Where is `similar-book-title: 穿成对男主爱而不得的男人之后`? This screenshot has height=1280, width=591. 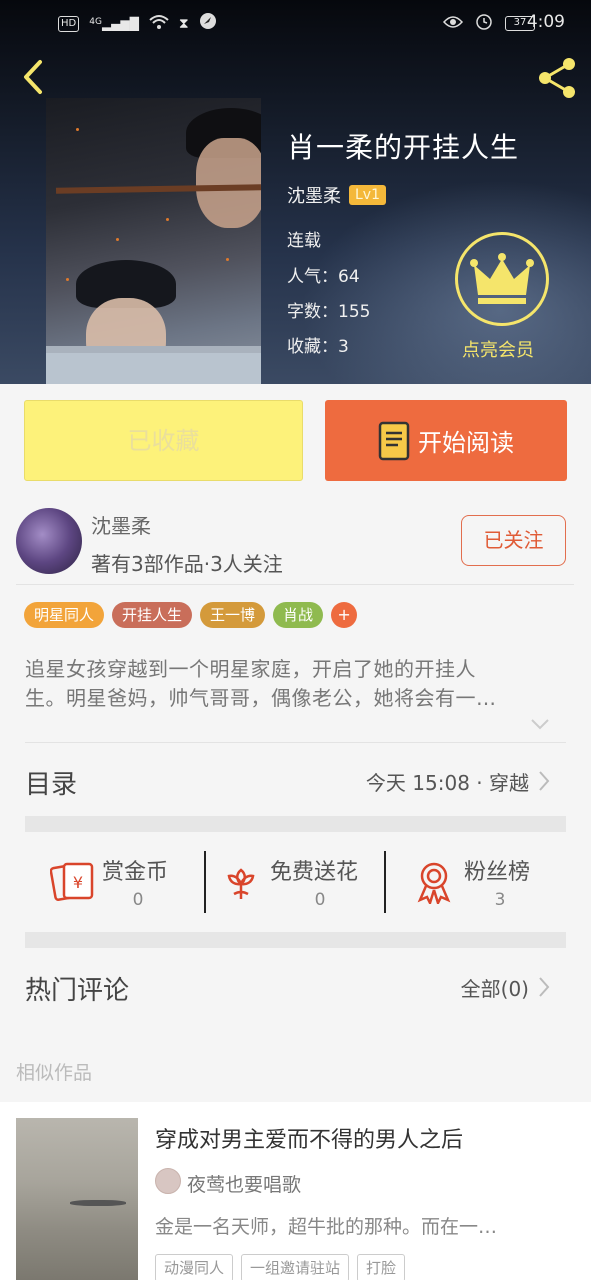
similar-book-title: 穿成对男主爱而不得的男人之后 is located at coordinates (309, 1138).